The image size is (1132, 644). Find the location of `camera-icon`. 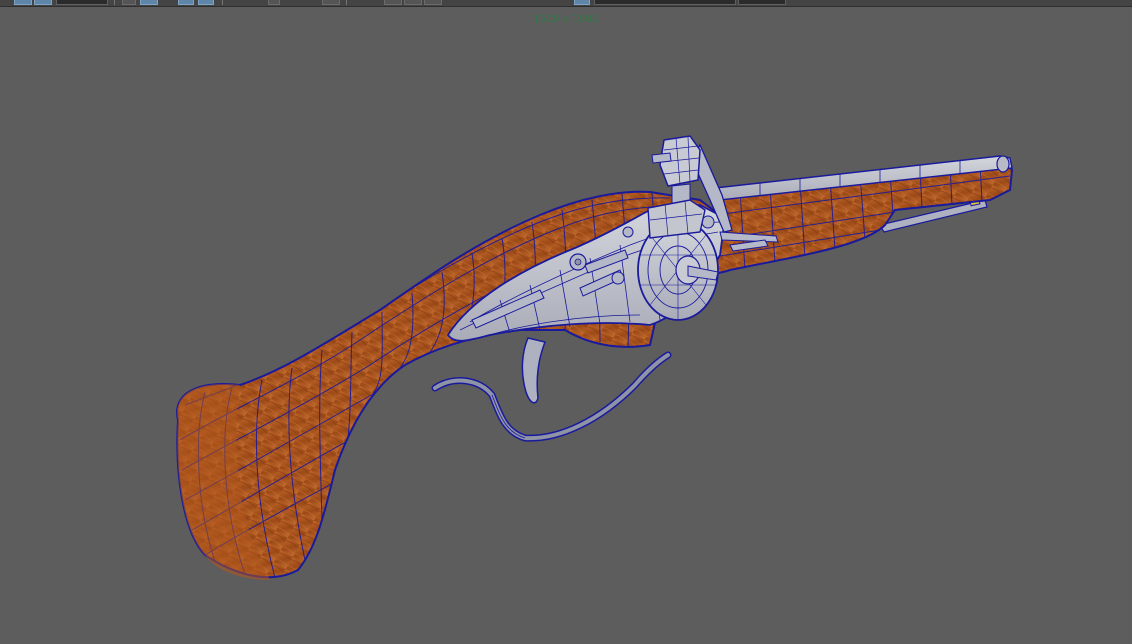

camera-icon is located at coordinates (129, 2).